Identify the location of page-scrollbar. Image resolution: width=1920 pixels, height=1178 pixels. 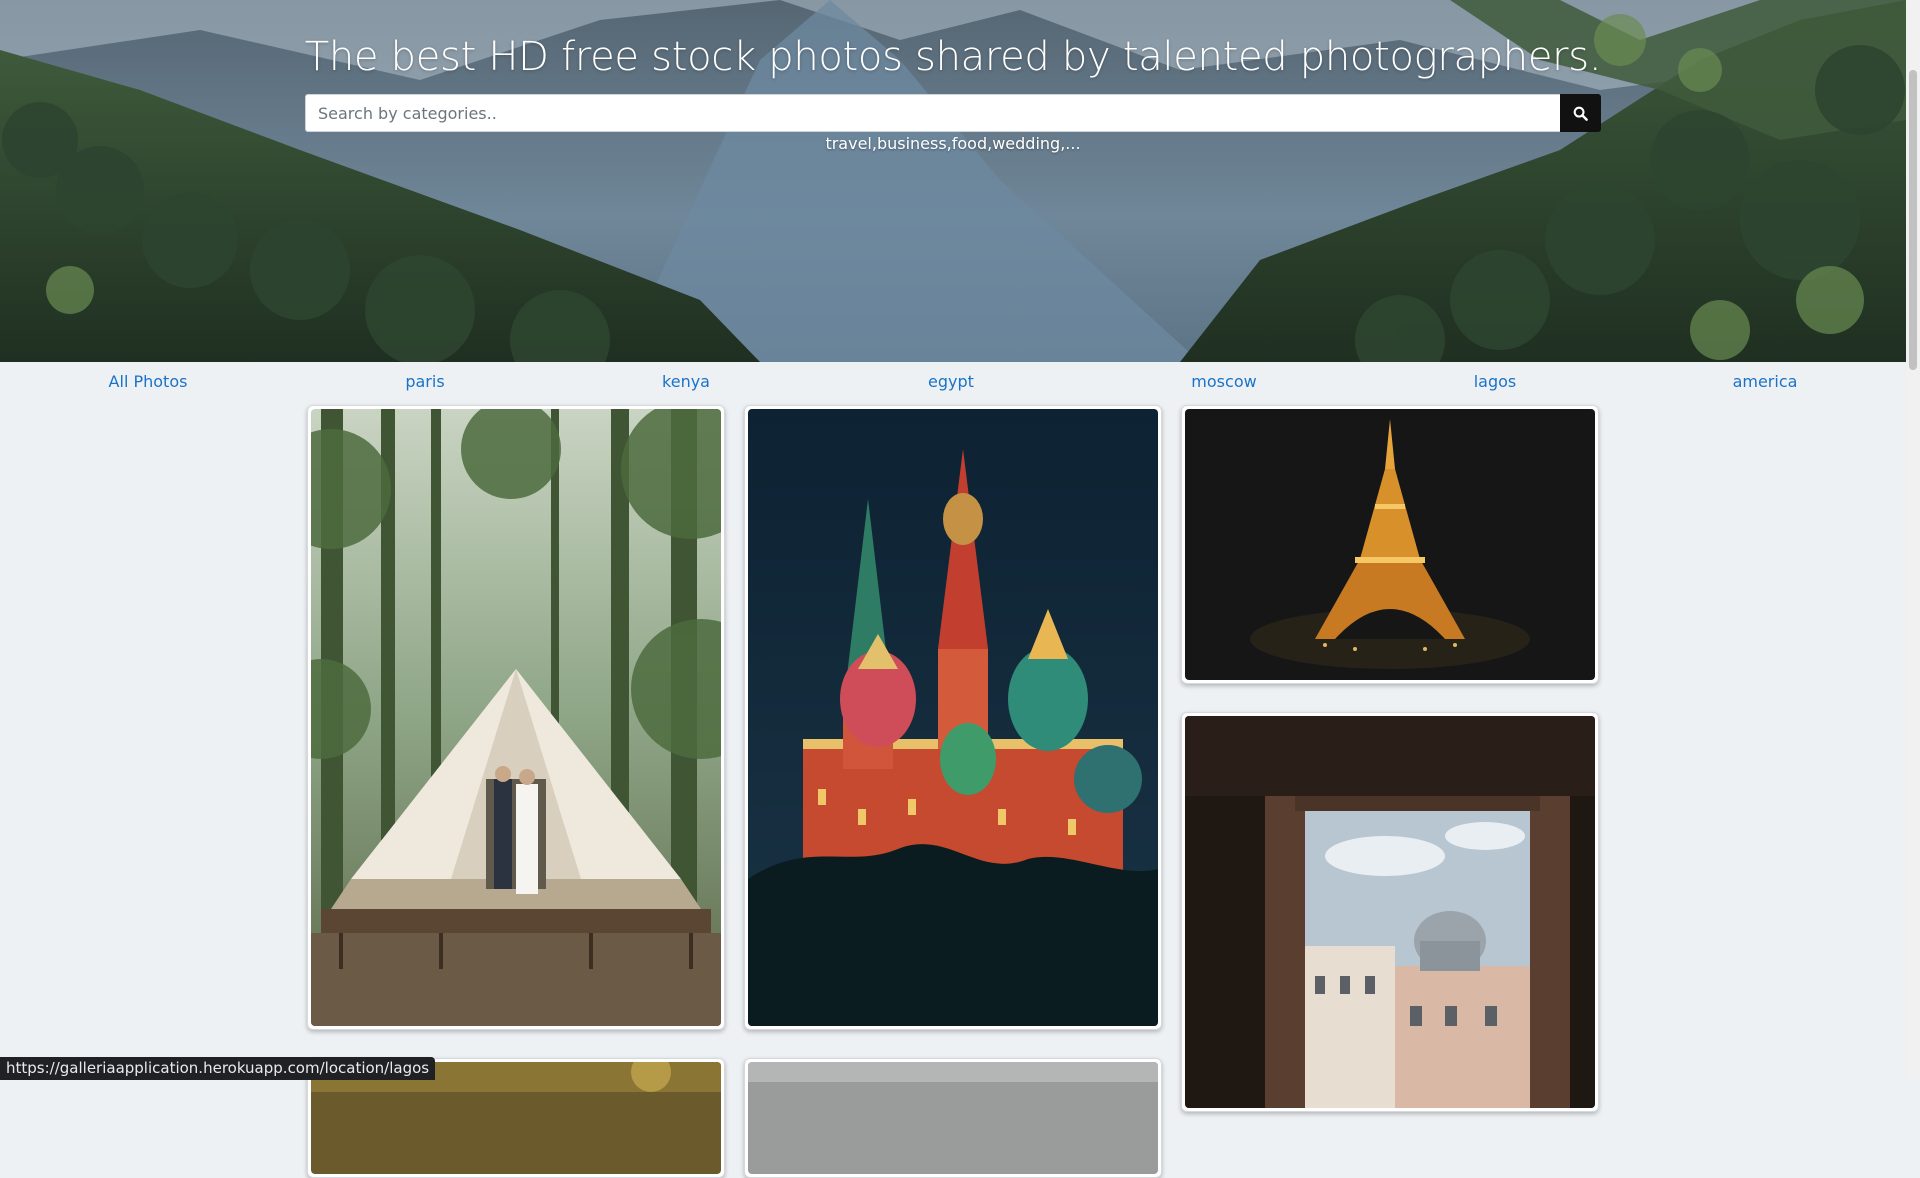
(1913, 540).